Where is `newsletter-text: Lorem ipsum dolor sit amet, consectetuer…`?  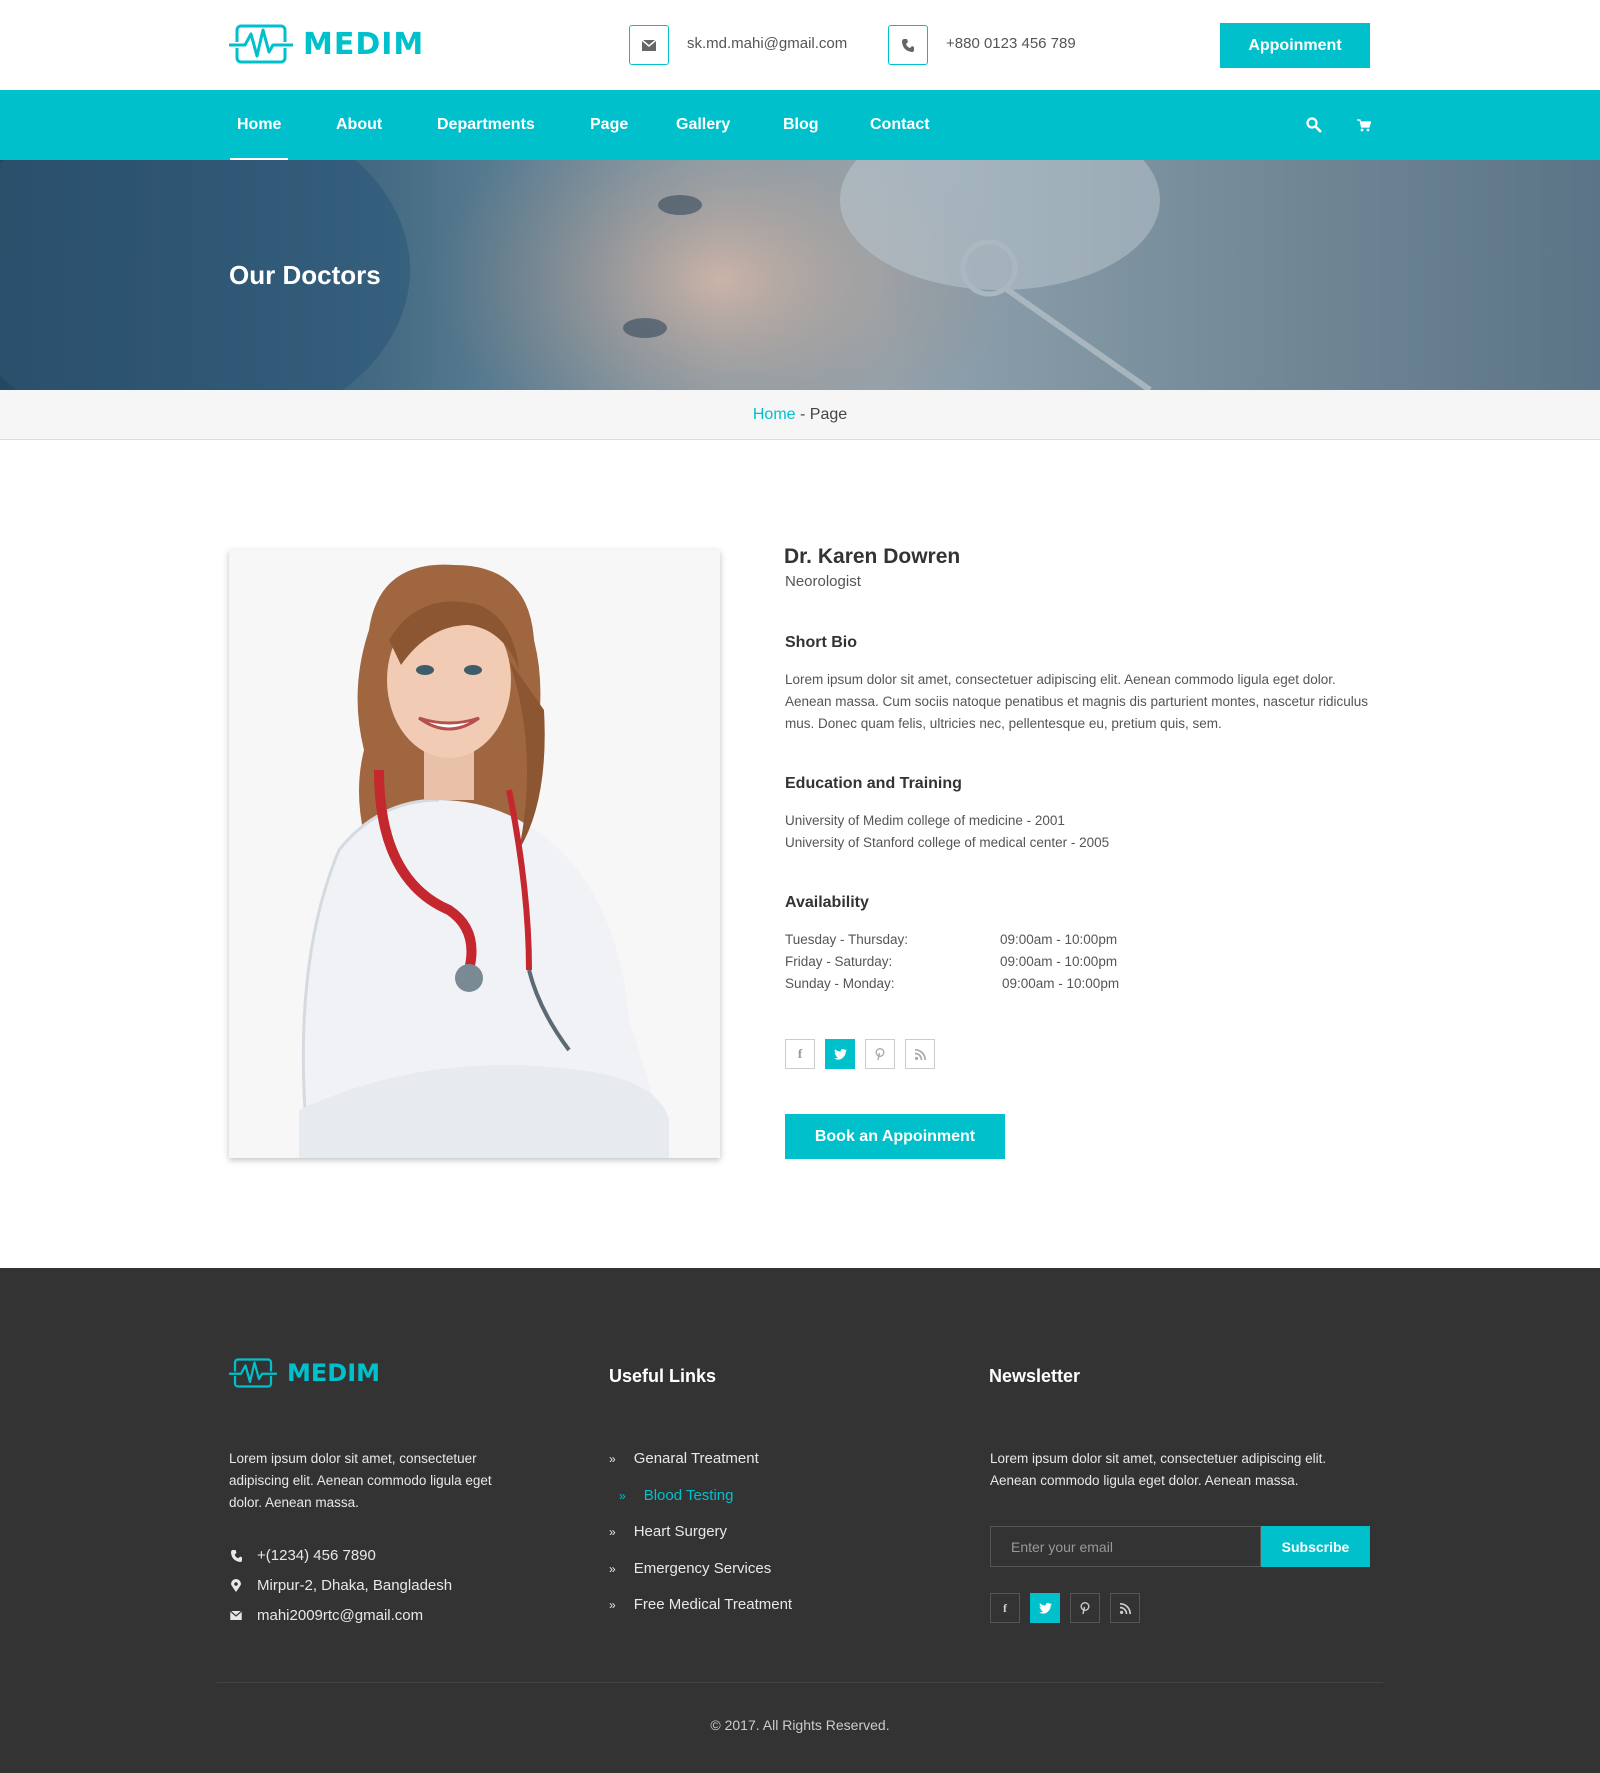
newsletter-text: Lorem ipsum dolor sit amet, consectetuer… is located at coordinates (1158, 1470).